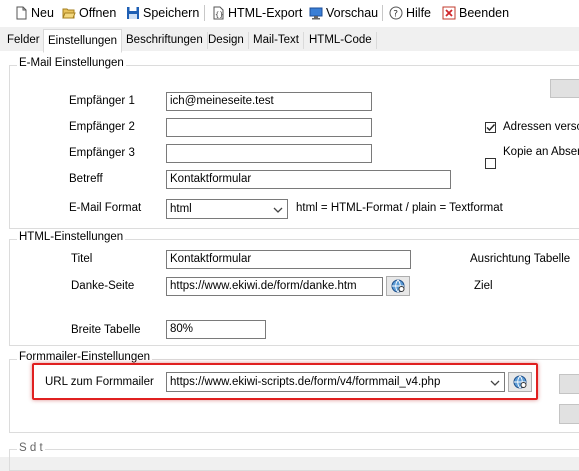 The width and height of the screenshot is (579, 471). What do you see at coordinates (42, 13) in the screenshot?
I see `new-label: Neu` at bounding box center [42, 13].